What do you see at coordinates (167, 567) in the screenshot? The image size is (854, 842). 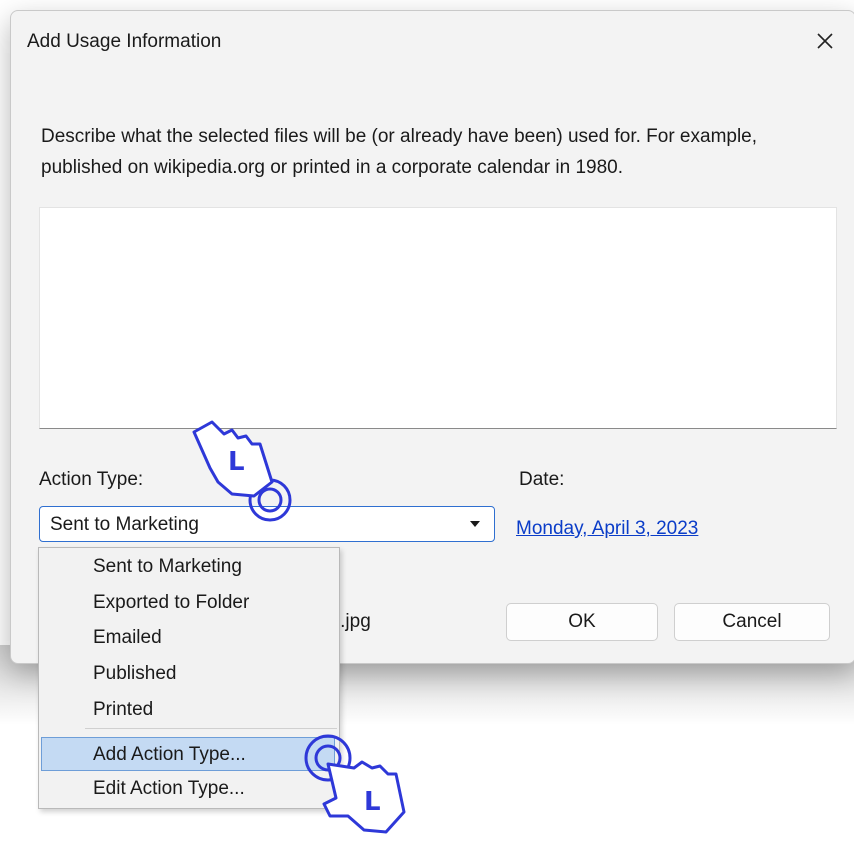 I see `menu-item-sent-to-marketing: Sent to Marketing` at bounding box center [167, 567].